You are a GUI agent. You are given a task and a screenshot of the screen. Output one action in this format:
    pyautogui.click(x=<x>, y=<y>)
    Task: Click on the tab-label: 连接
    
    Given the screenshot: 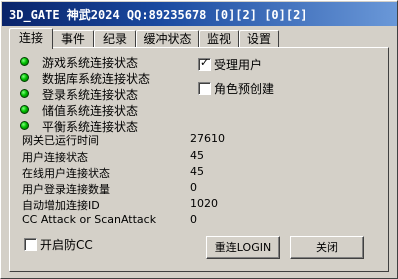 What is the action you would take?
    pyautogui.click(x=30, y=38)
    